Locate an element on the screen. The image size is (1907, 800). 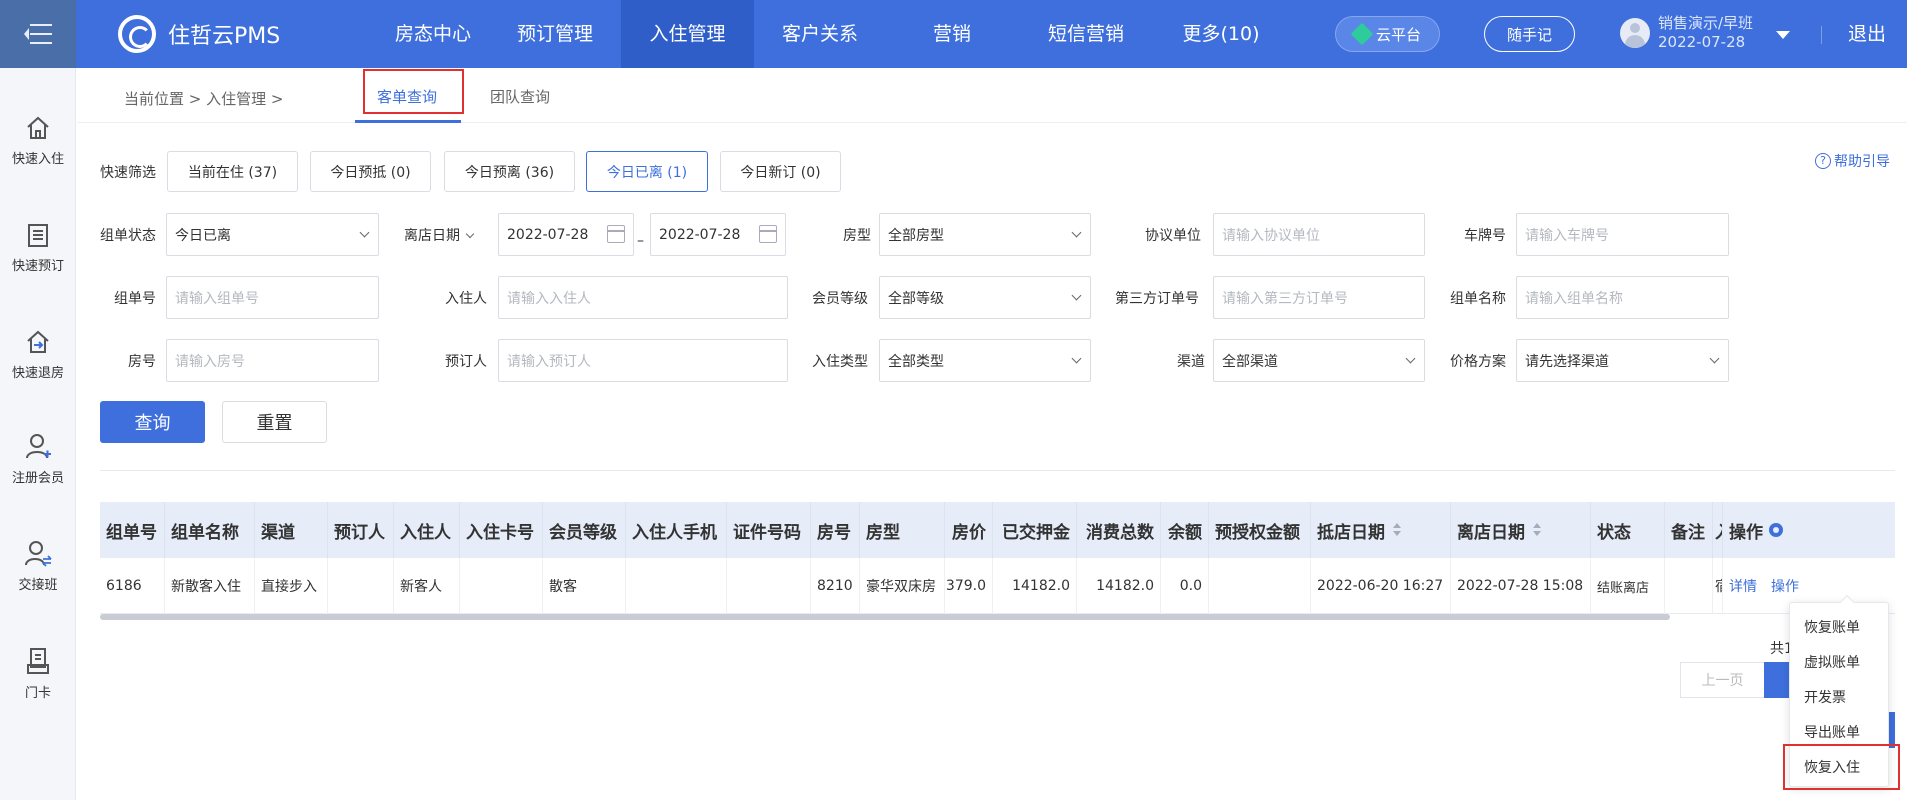
calendar-icon is located at coordinates (768, 234).